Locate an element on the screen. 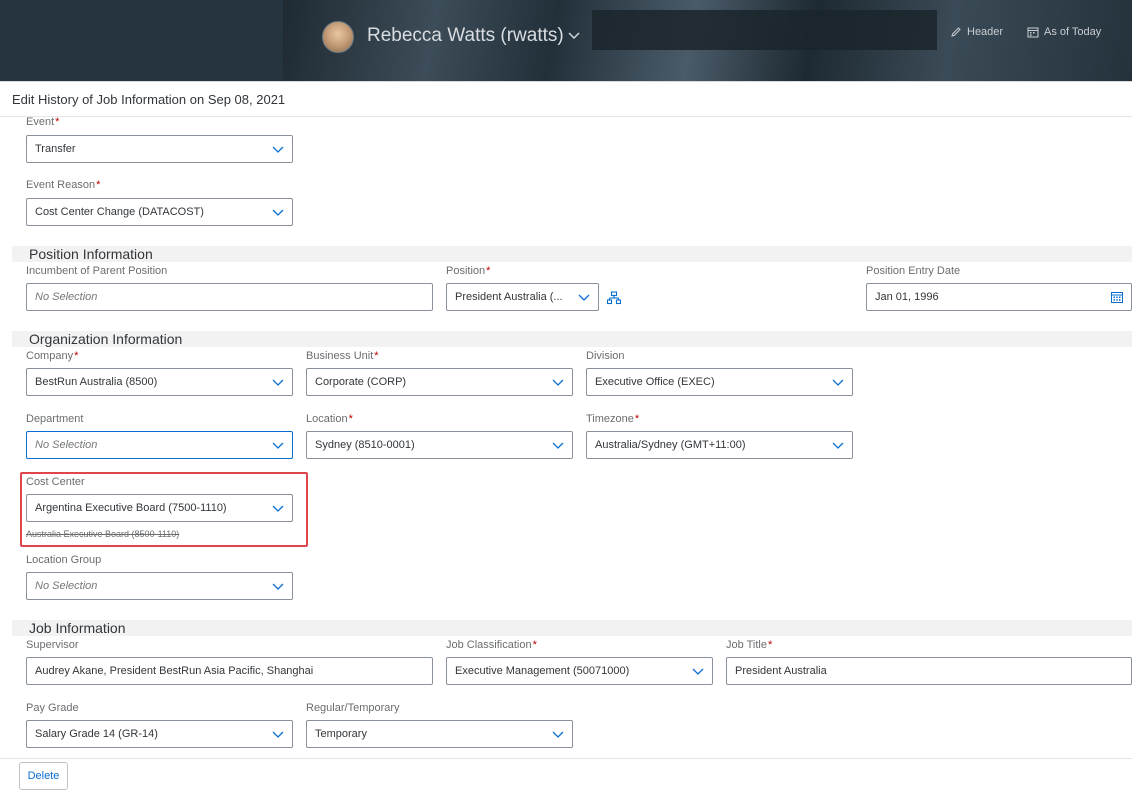 The image size is (1132, 794). cost-center-dropdown: Argentina Executive Board (7500-1110) is located at coordinates (159, 508).